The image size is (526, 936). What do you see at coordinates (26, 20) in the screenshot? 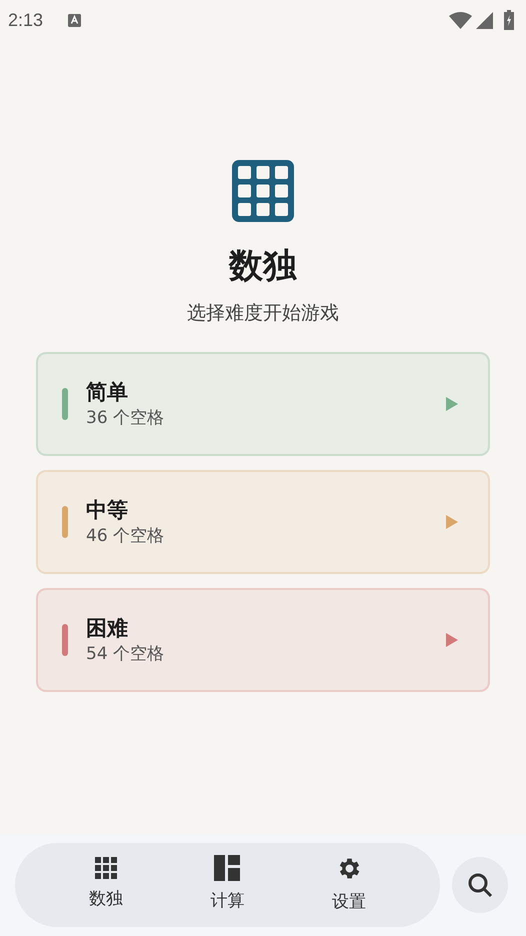
I see `status-time: 2:13` at bounding box center [26, 20].